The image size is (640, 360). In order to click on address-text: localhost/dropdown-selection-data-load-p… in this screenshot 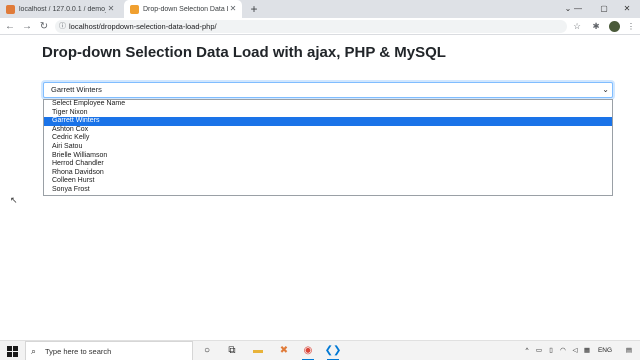, I will do `click(143, 26)`.